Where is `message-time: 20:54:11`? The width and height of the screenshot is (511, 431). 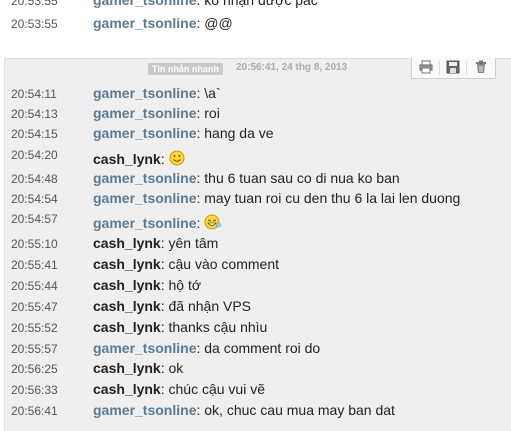
message-time: 20:54:11 is located at coordinates (34, 94).